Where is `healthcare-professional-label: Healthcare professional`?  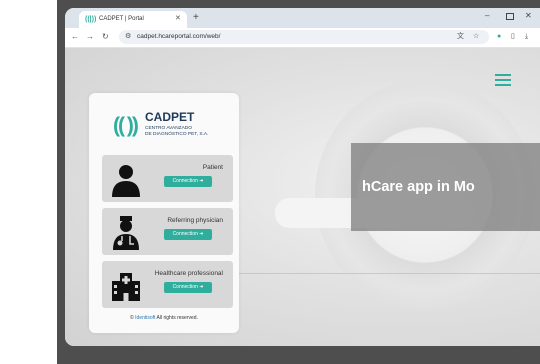
healthcare-professional-label: Healthcare professional is located at coordinates (188, 273).